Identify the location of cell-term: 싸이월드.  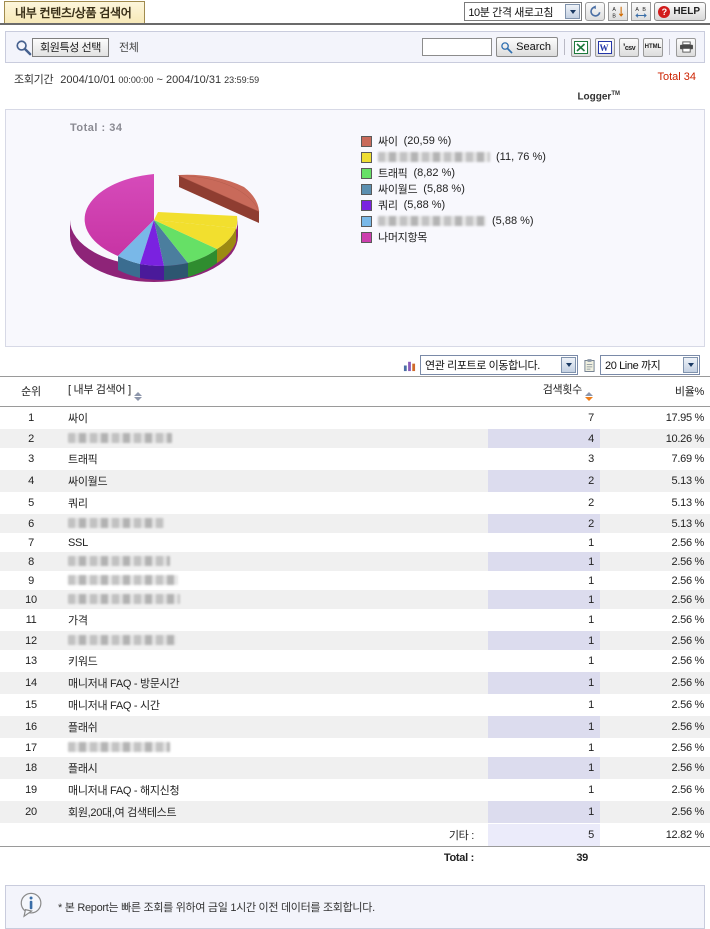
(275, 481).